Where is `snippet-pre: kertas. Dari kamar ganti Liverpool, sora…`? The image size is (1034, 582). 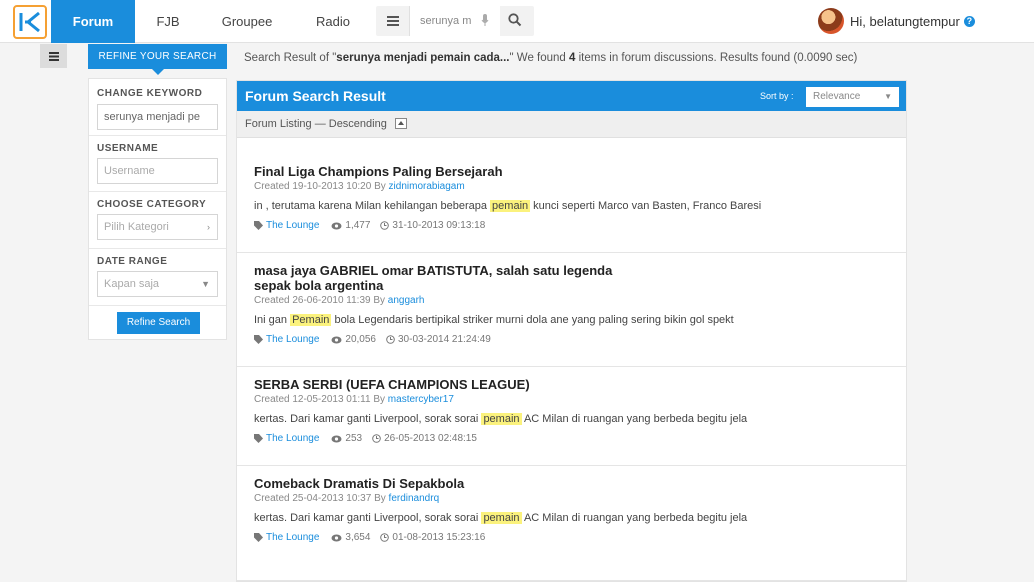
snippet-pre: kertas. Dari kamar ganti Liverpool, sora… is located at coordinates (368, 419).